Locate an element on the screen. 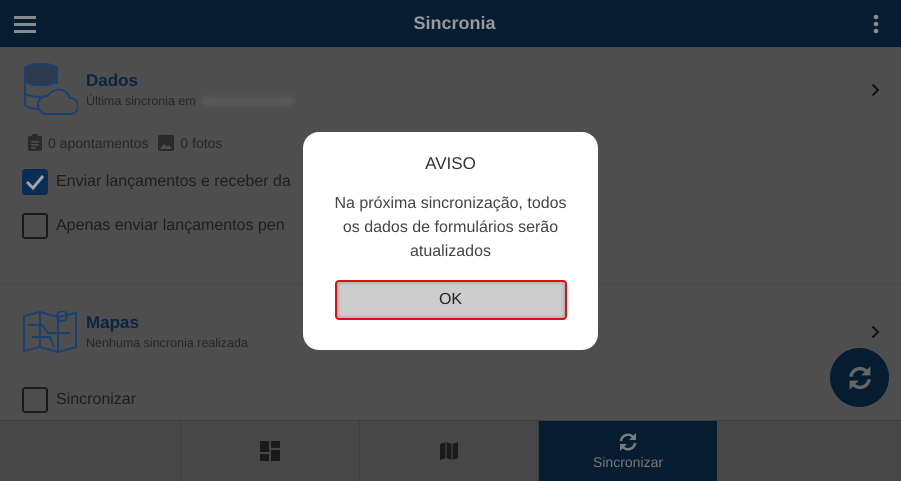 The height and width of the screenshot is (481, 901). image-icon is located at coordinates (166, 142).